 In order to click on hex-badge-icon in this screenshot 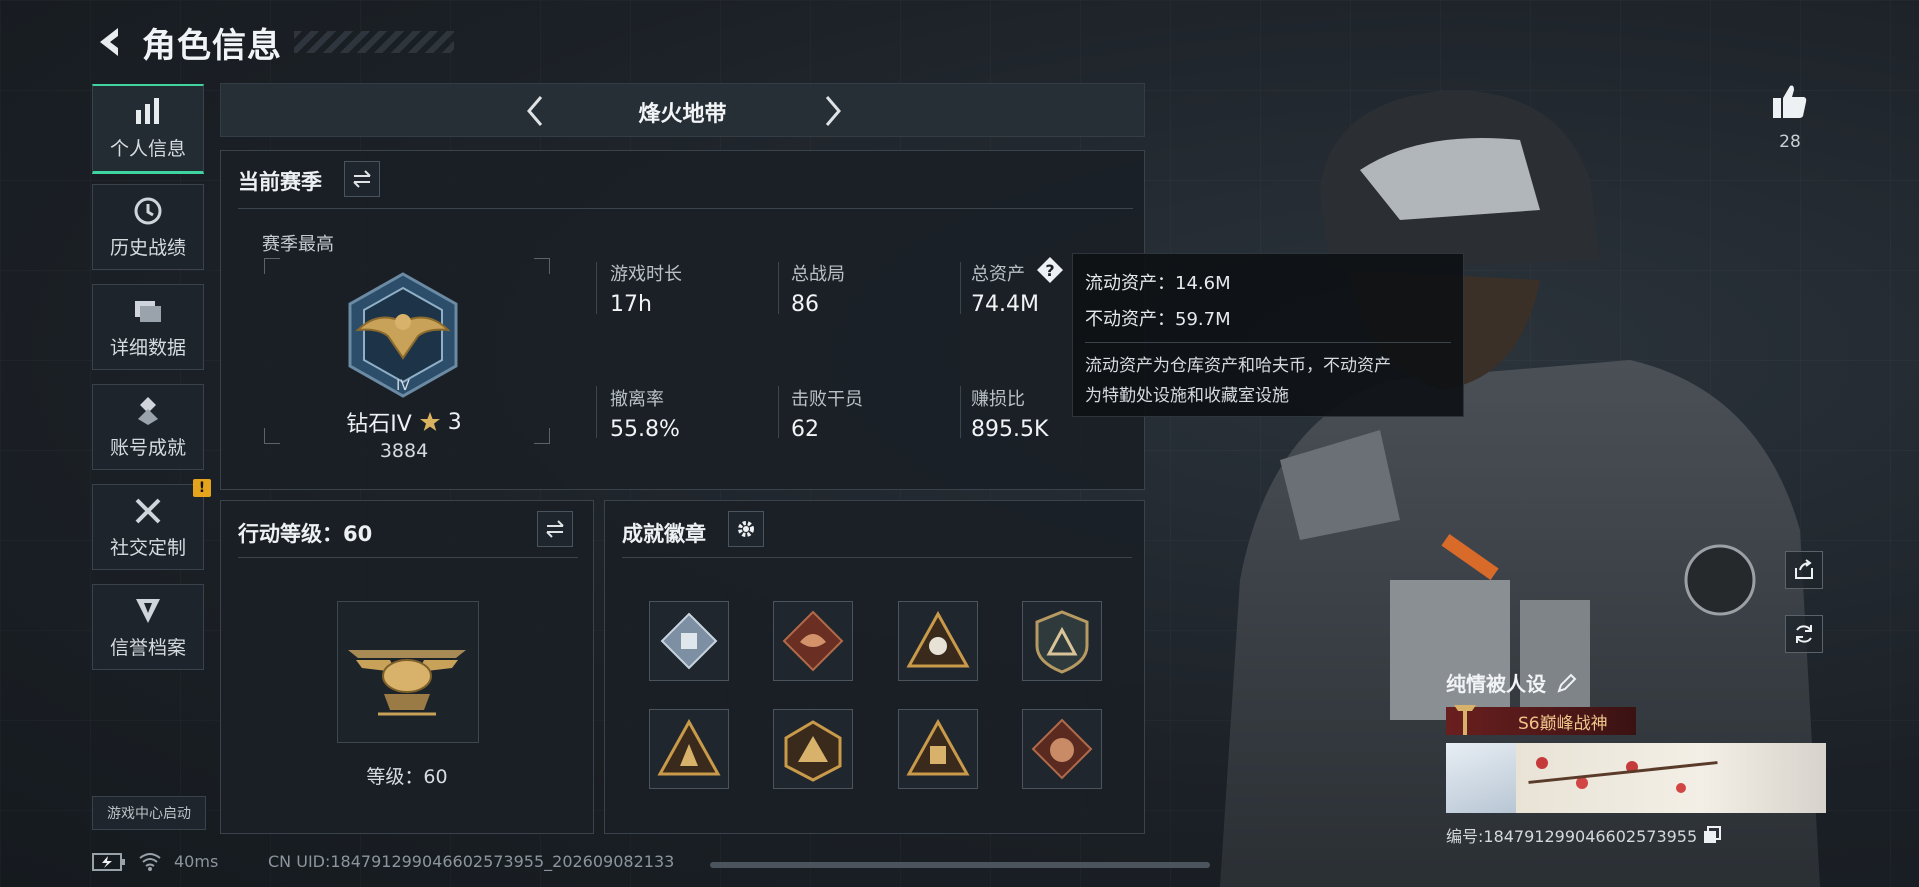, I will do `click(813, 751)`.